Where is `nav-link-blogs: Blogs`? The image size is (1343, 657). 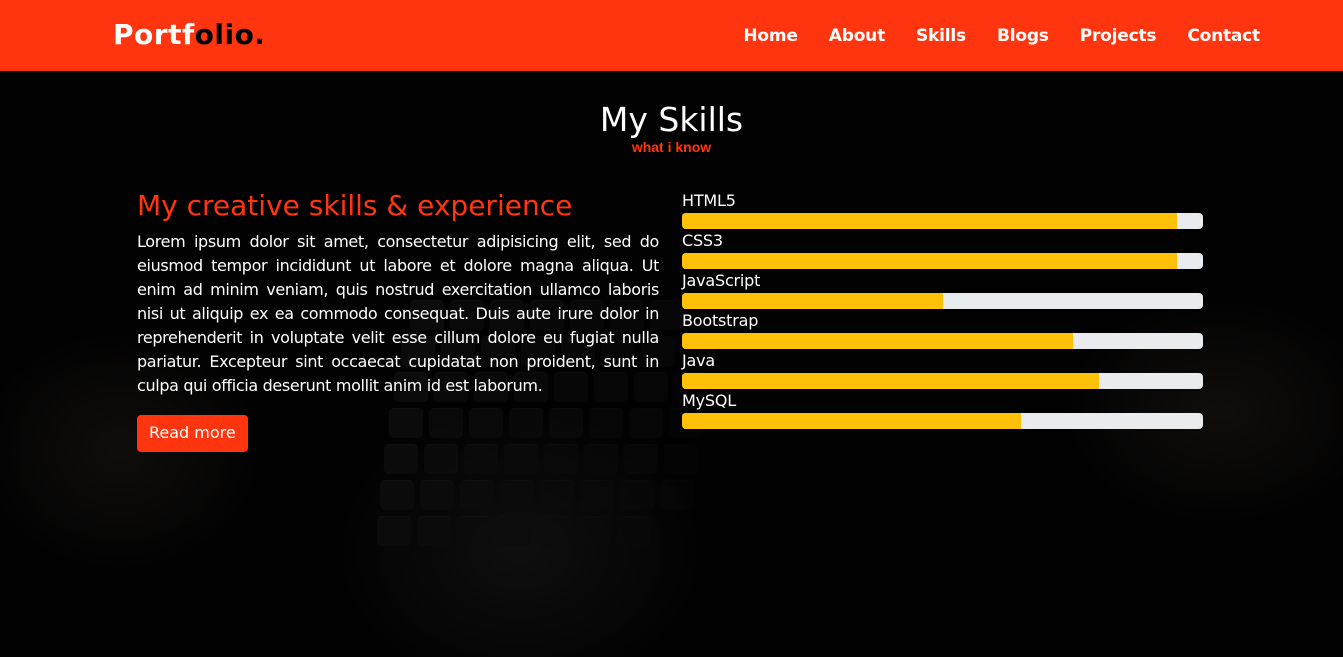
nav-link-blogs: Blogs is located at coordinates (1023, 36).